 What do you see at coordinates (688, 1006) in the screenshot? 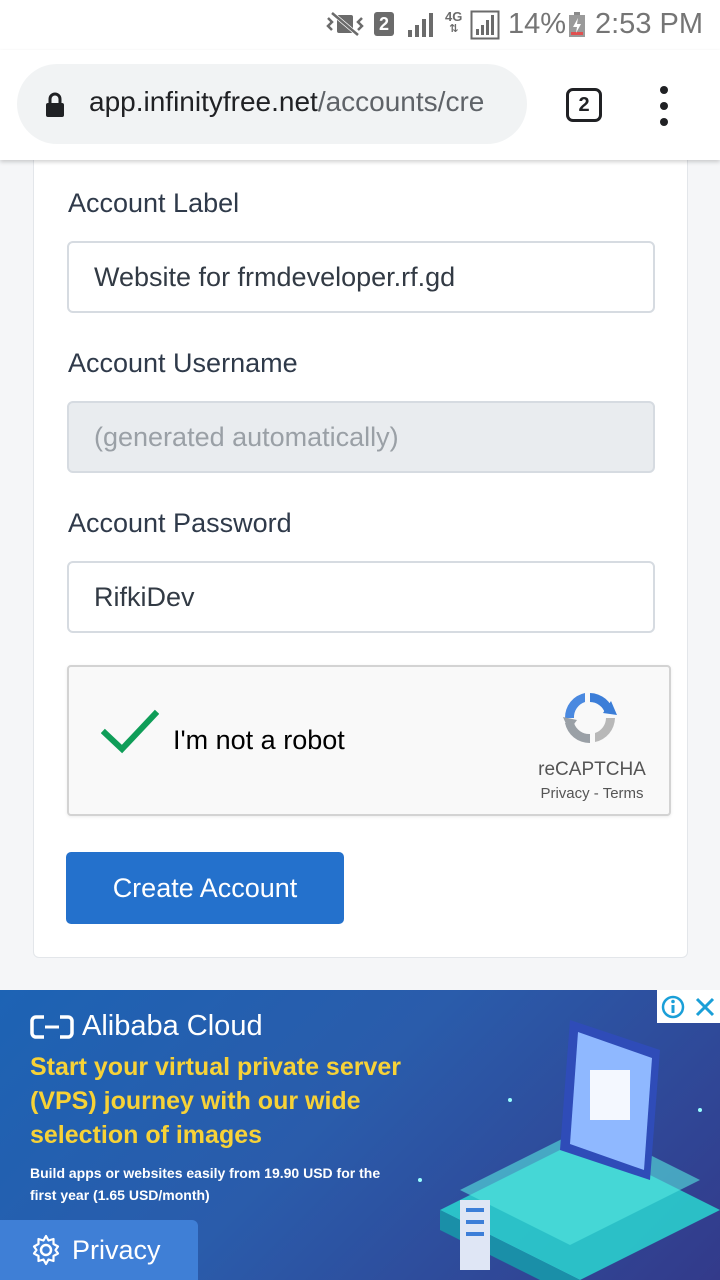
I see `ad-choices` at bounding box center [688, 1006].